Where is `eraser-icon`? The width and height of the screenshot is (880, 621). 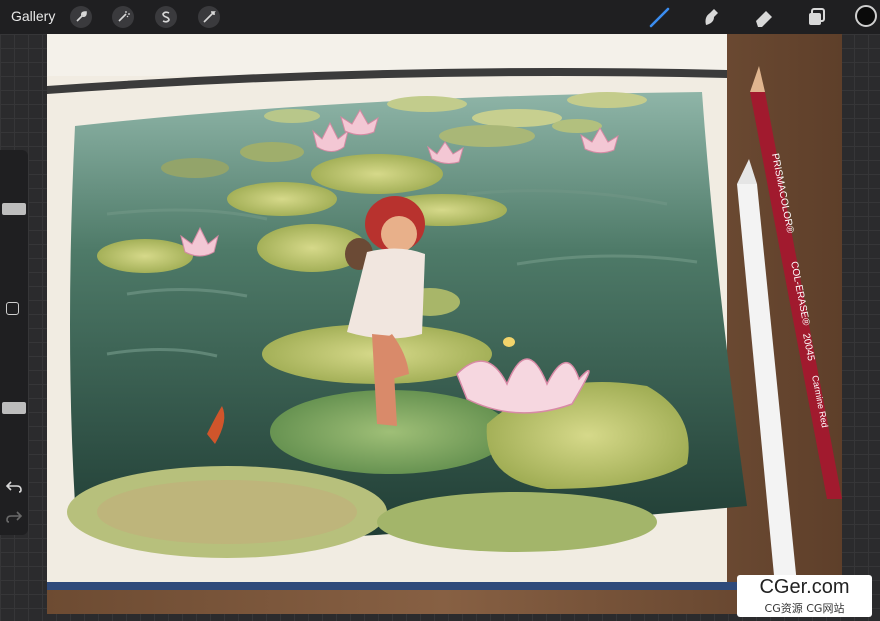
eraser-icon is located at coordinates (764, 19).